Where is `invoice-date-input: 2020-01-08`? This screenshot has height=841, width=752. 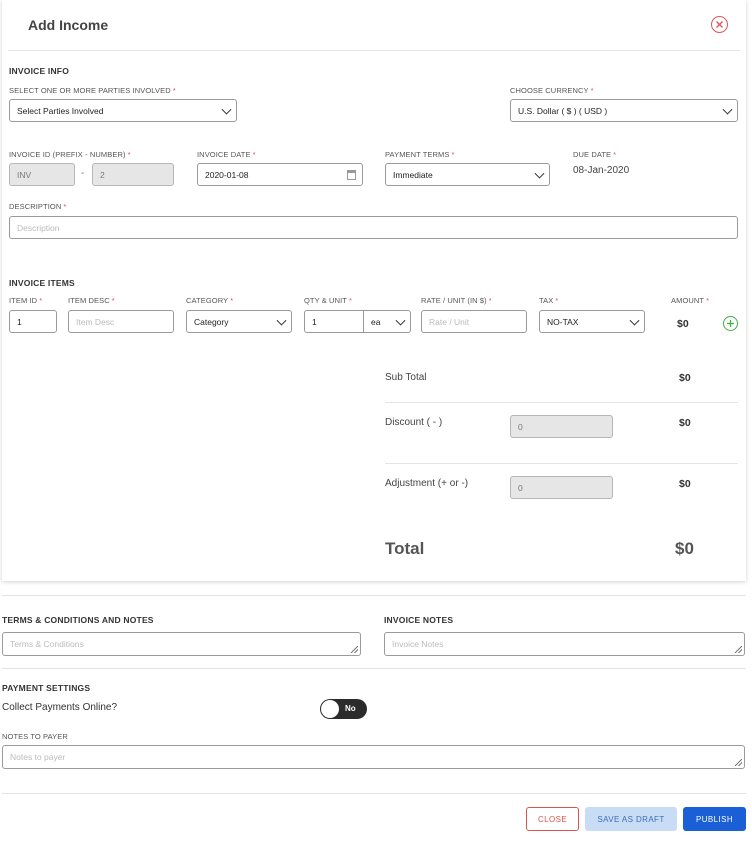 invoice-date-input: 2020-01-08 is located at coordinates (280, 174).